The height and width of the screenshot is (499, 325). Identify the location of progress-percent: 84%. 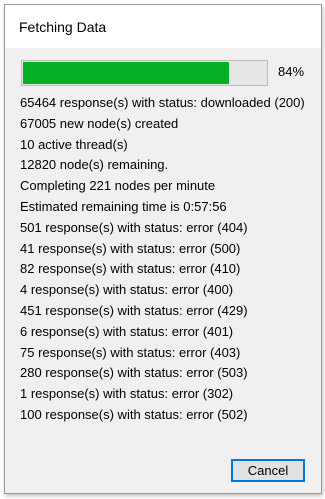
(291, 71).